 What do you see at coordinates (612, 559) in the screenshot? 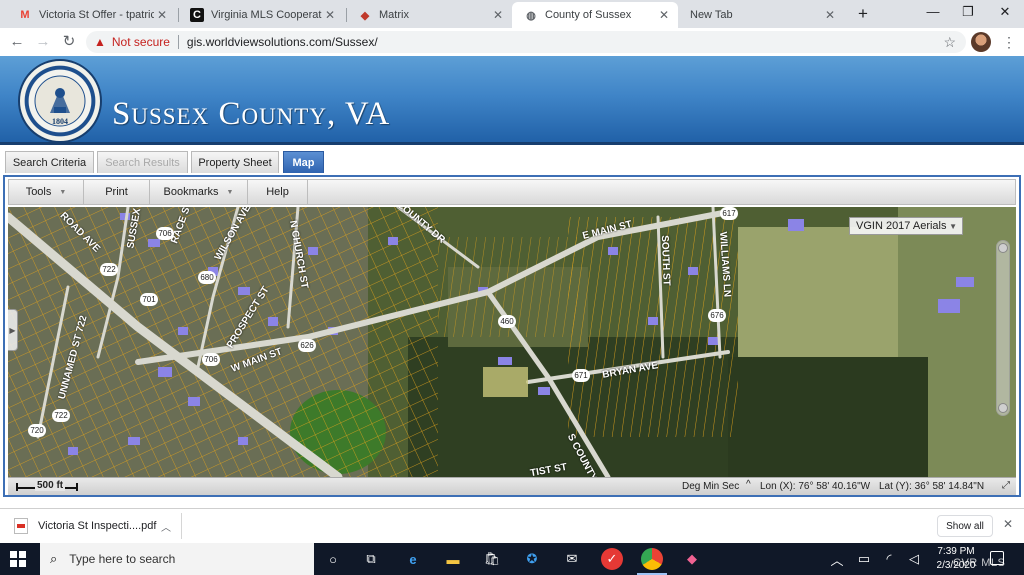
I see `todo-icon: ✓` at bounding box center [612, 559].